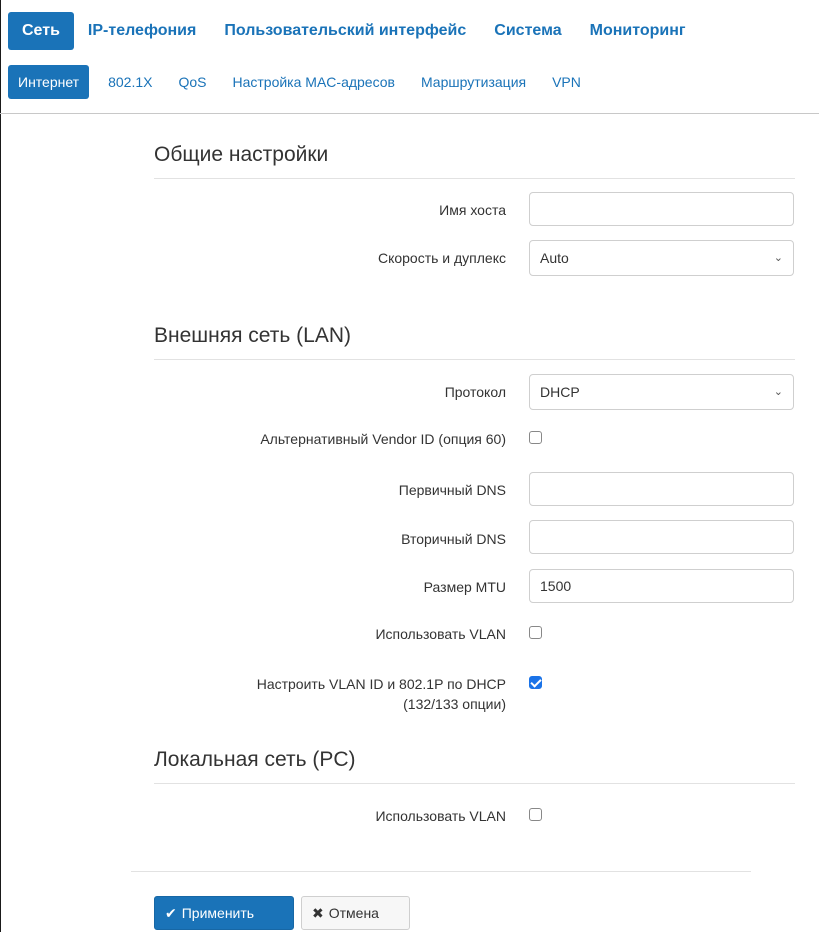 This screenshot has width=819, height=932. I want to click on hostname-label: Имя хоста, so click(472, 210).